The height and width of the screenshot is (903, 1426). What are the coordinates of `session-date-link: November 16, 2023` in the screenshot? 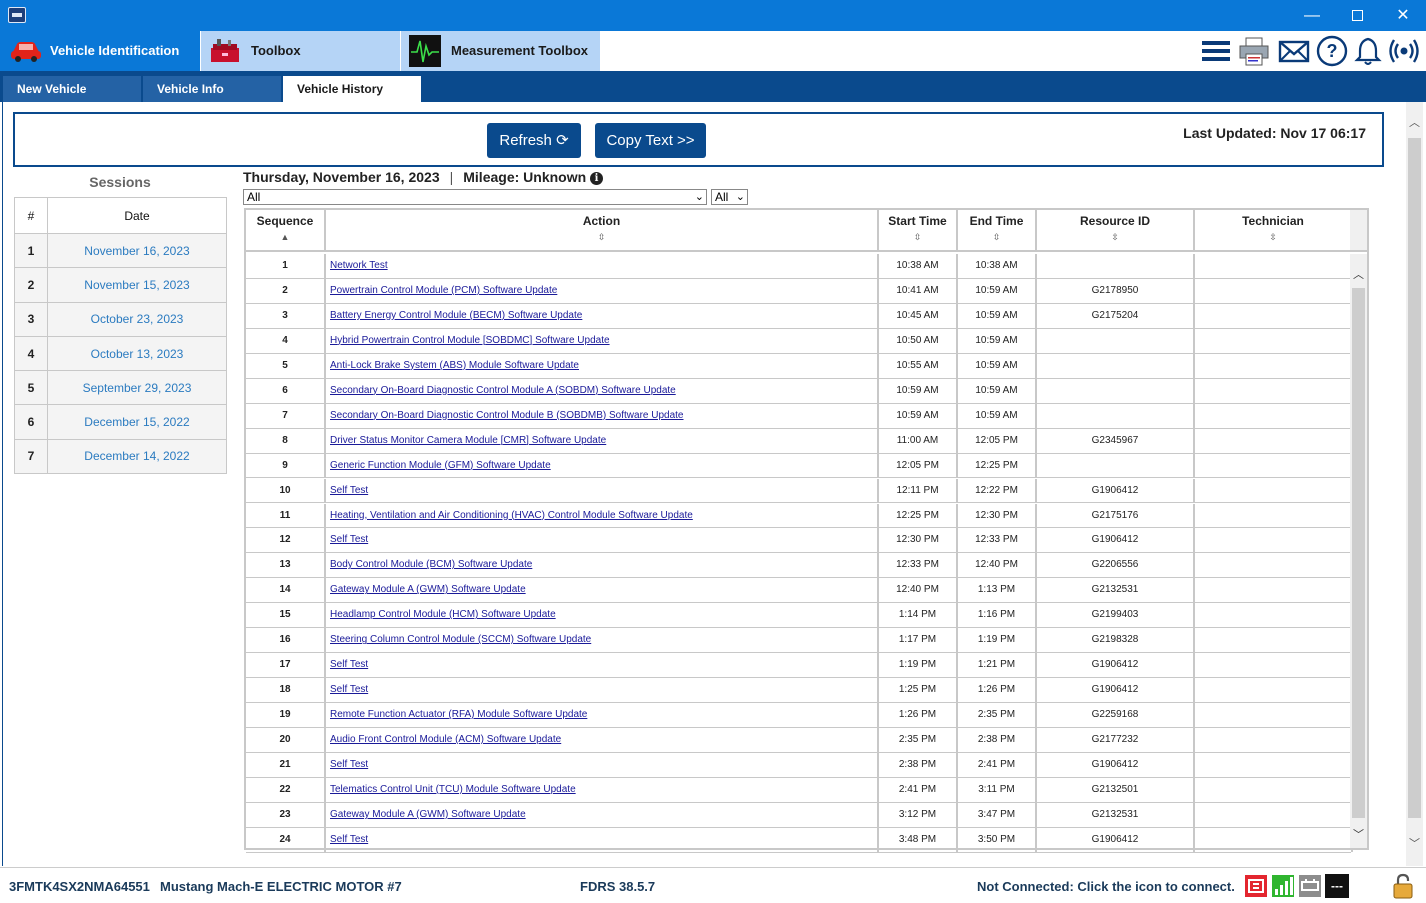 It's located at (137, 250).